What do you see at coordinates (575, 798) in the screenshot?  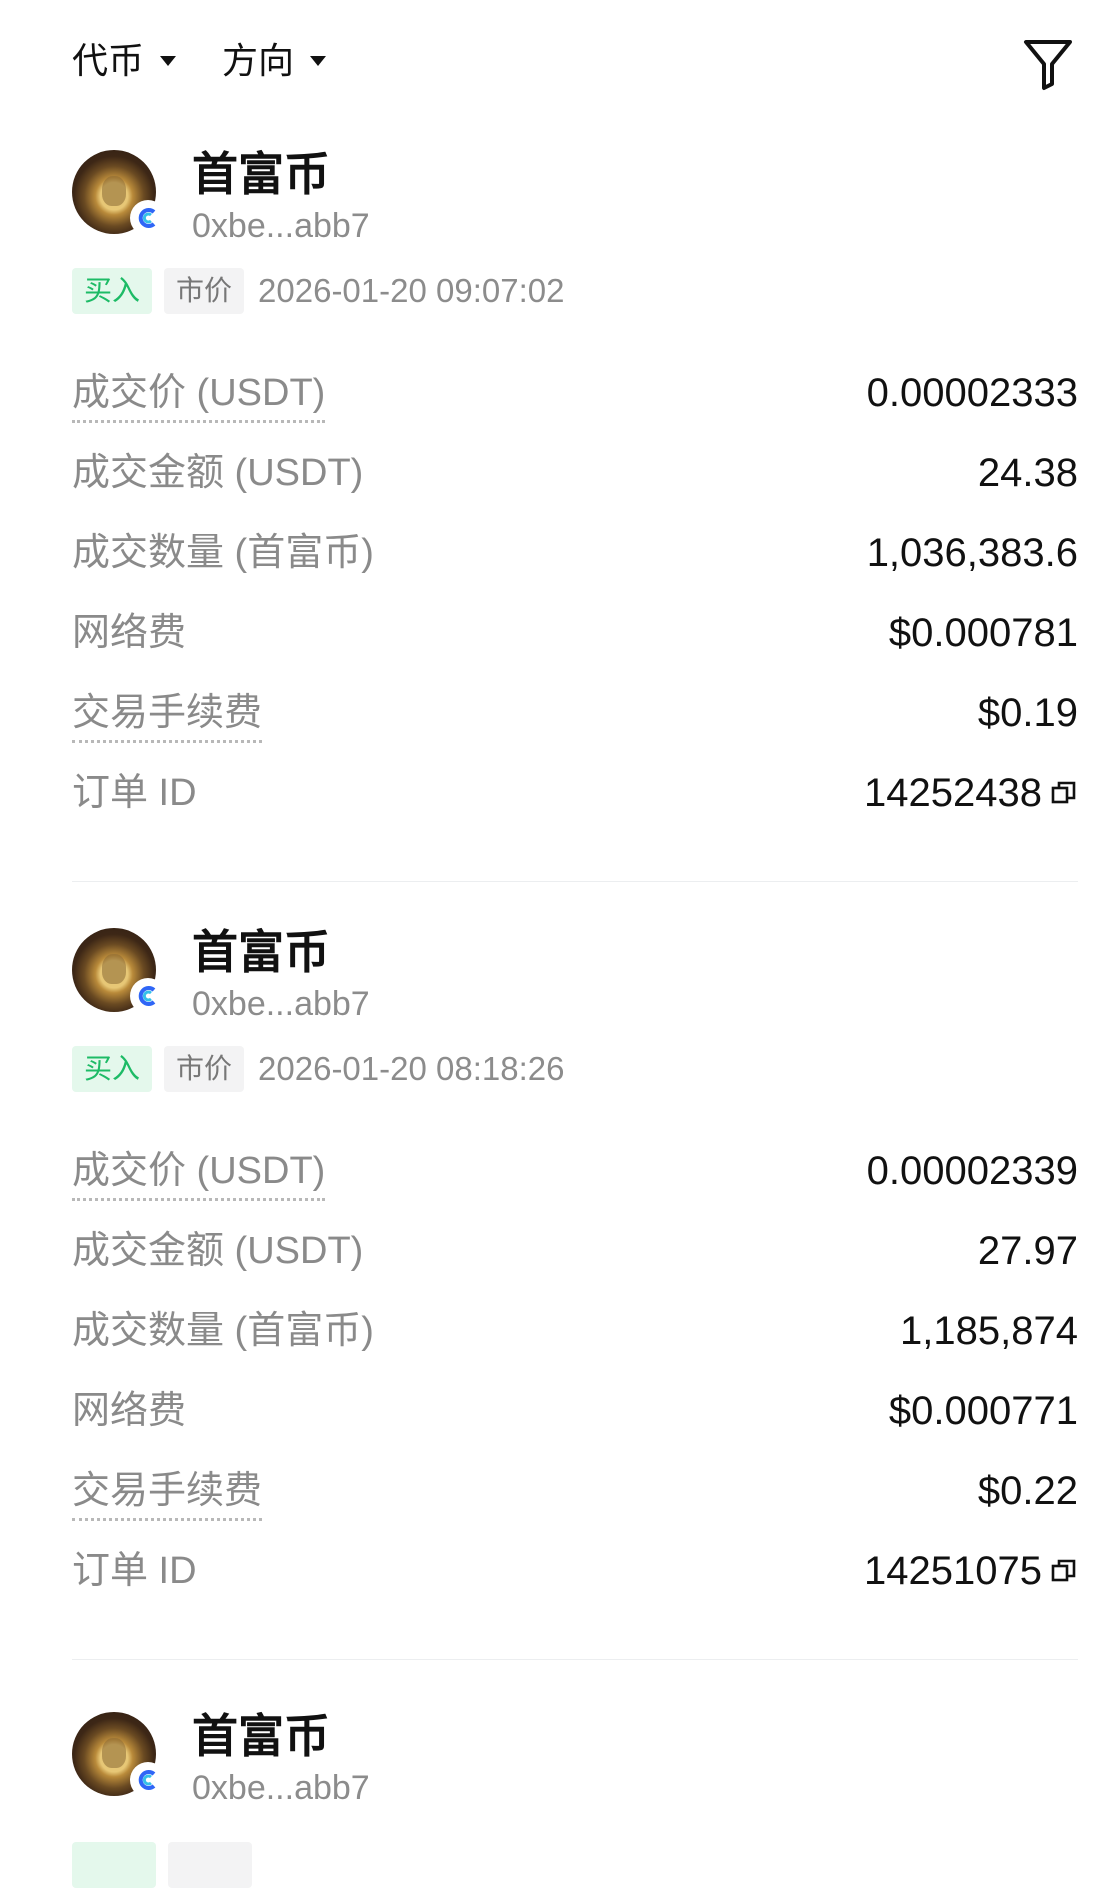 I see `order-id-row: 订单 ID 14252438` at bounding box center [575, 798].